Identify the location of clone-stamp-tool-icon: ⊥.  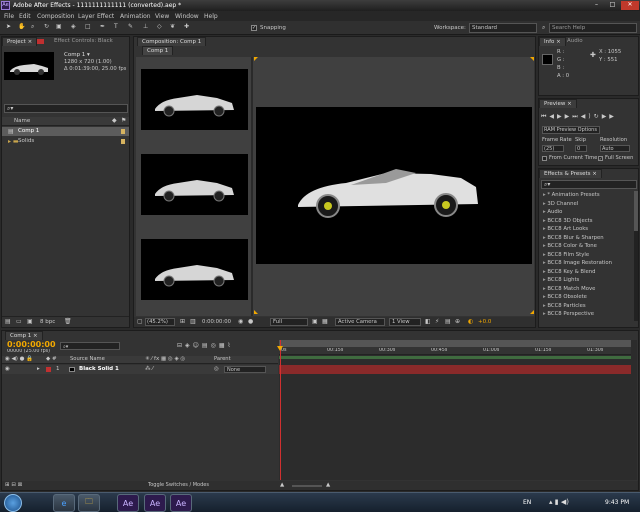
(145, 27).